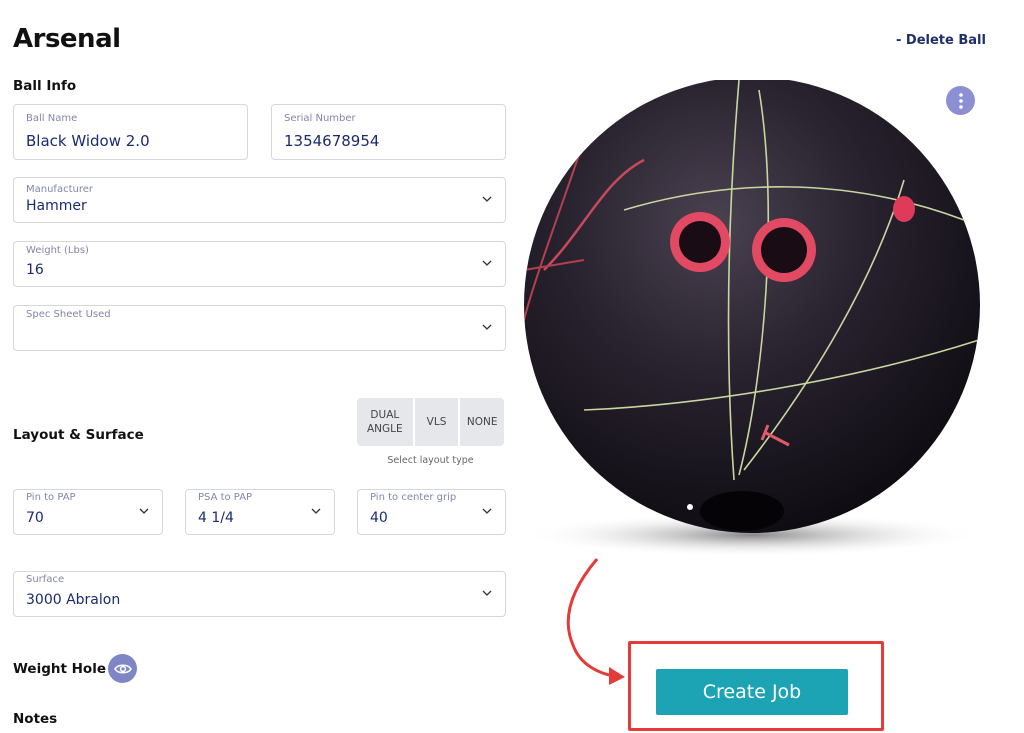 Image resolution: width=1024 pixels, height=733 pixels. I want to click on surface-value: 3000 Abralon, so click(73, 600).